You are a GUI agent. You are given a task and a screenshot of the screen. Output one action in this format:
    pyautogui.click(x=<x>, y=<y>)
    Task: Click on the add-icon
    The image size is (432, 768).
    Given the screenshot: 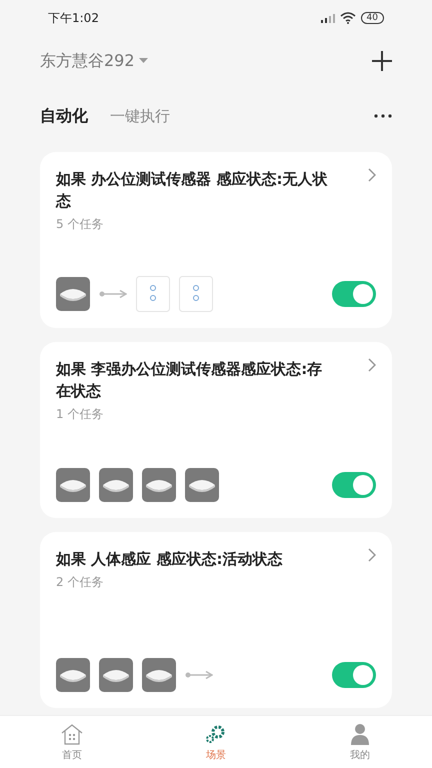 What is the action you would take?
    pyautogui.click(x=382, y=61)
    